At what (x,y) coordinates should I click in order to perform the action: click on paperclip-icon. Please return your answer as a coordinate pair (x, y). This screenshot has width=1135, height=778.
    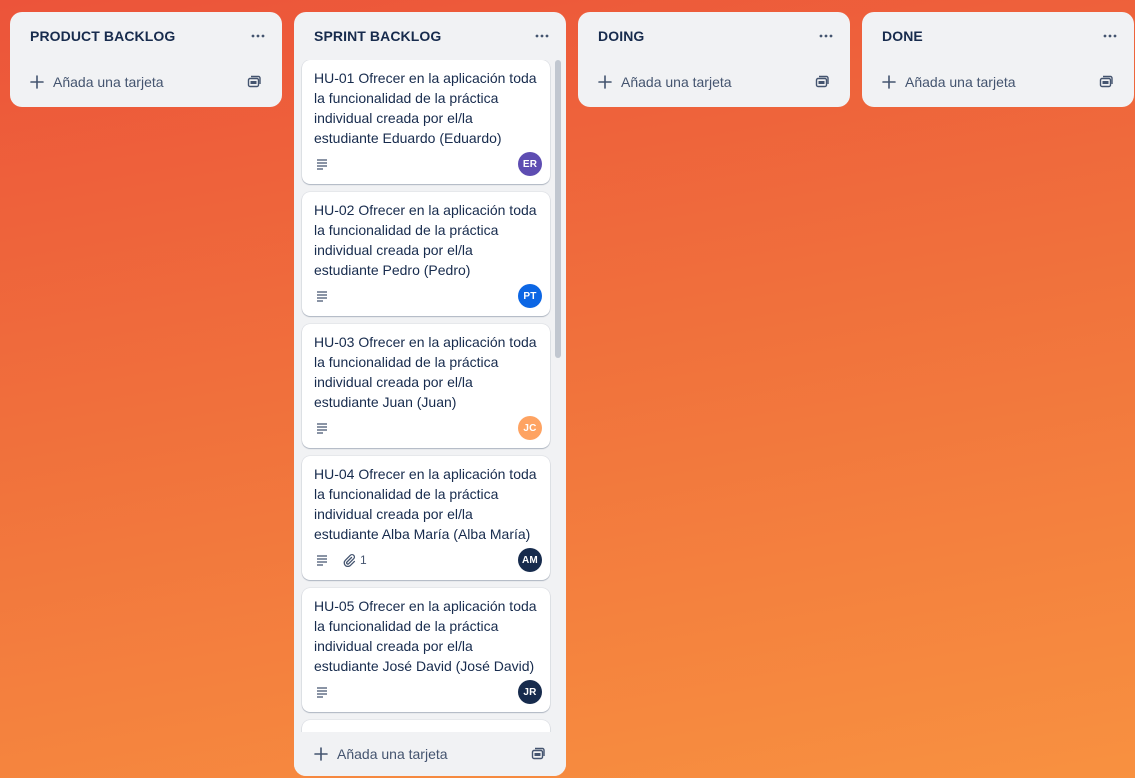
    Looking at the image, I should click on (349, 560).